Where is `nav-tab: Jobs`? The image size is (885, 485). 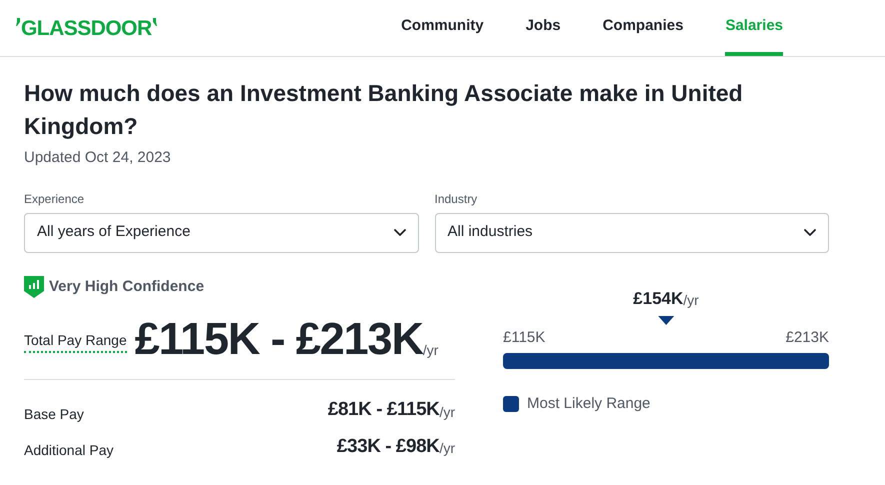 nav-tab: Jobs is located at coordinates (543, 28).